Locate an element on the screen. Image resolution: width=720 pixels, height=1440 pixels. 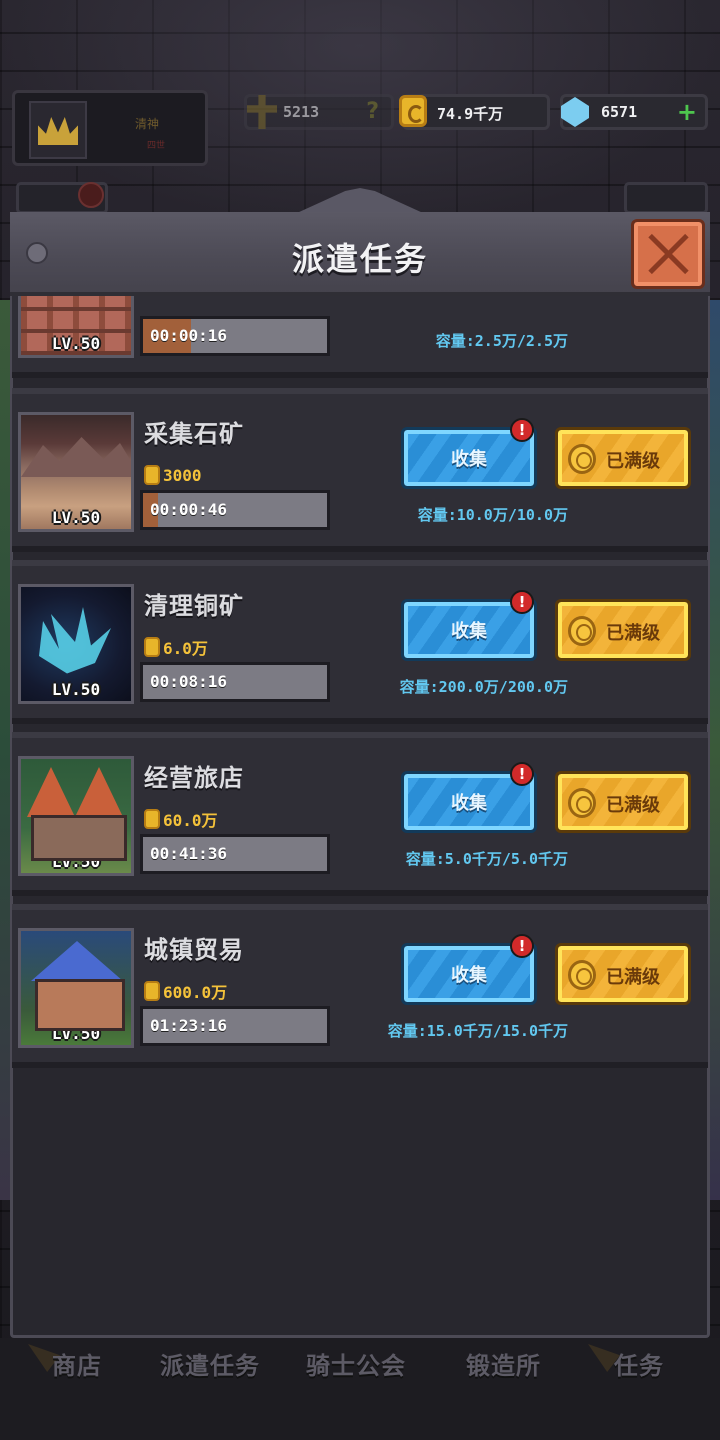
modal-title: 派遣任务 is located at coordinates (359, 259).